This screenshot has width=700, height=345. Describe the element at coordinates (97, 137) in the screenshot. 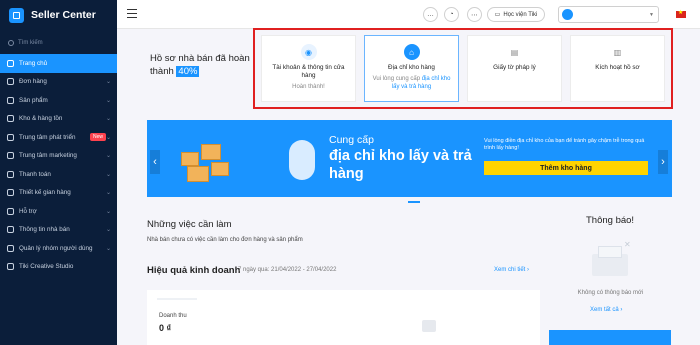

I see `new-badge: New` at that location.